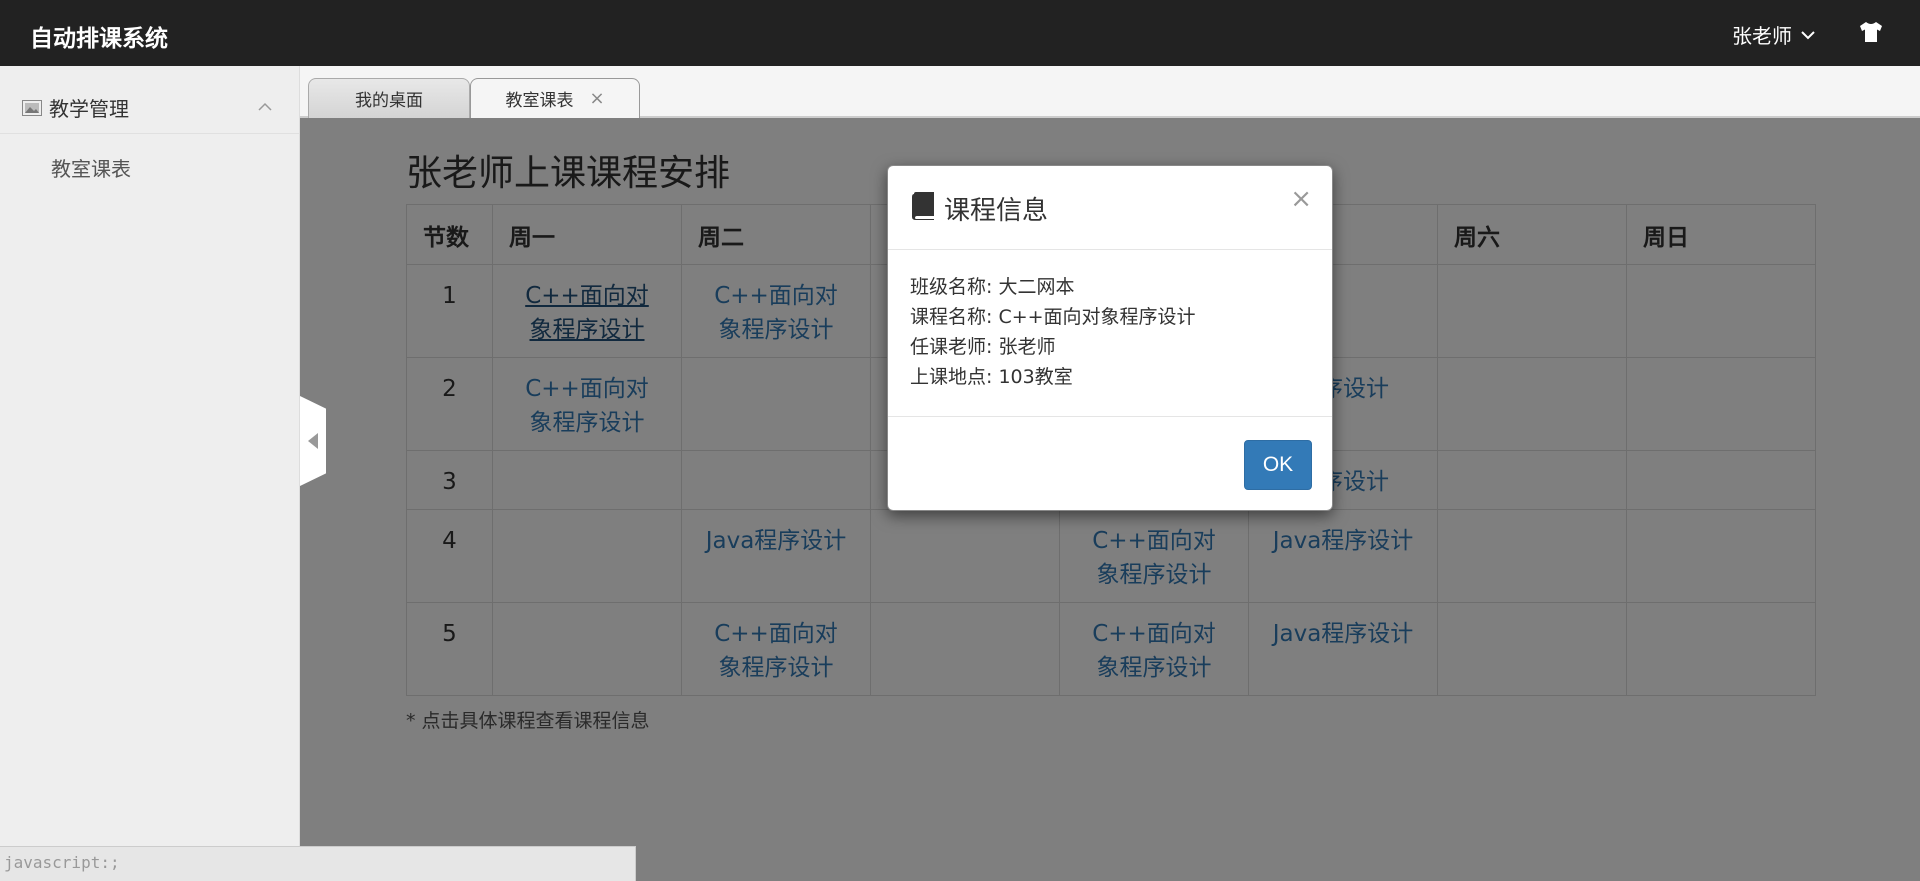  Describe the element at coordinates (1053, 317) in the screenshot. I see `course-name-line: 课程名称: C++面向对象程序设计` at that location.